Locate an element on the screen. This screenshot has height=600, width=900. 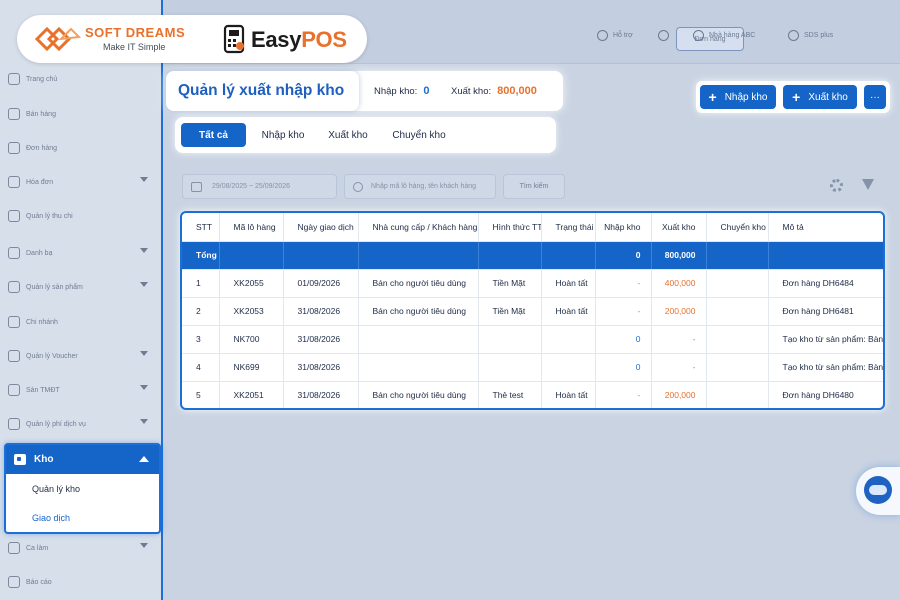
column-header: Trạng thái is located at coordinates (568, 227).